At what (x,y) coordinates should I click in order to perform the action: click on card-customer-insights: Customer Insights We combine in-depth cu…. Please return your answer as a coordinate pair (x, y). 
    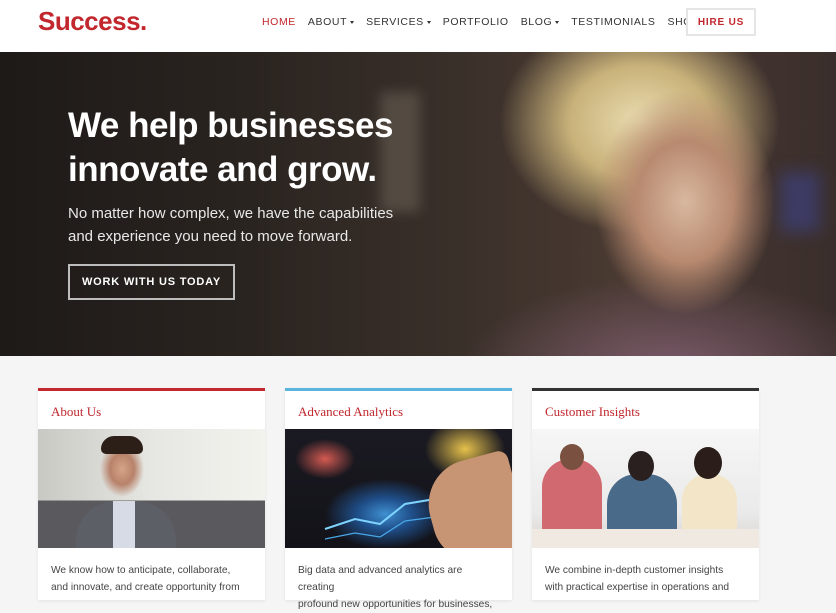
    Looking at the image, I should click on (645, 494).